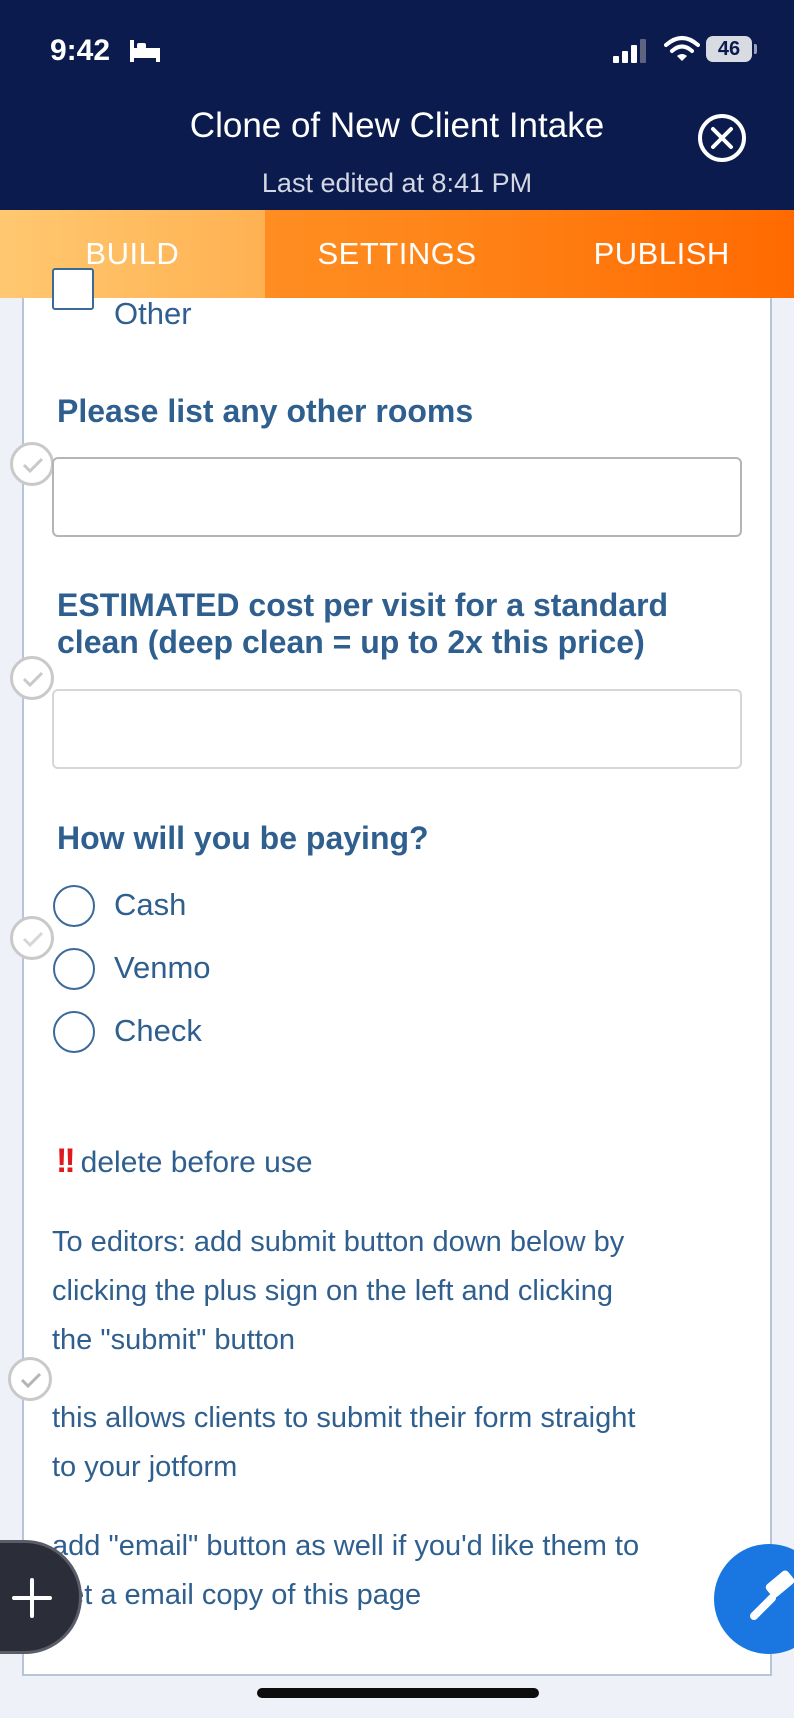  I want to click on question-cost-label-line1: ESTIMATED cost per visit for a standard, so click(363, 605).